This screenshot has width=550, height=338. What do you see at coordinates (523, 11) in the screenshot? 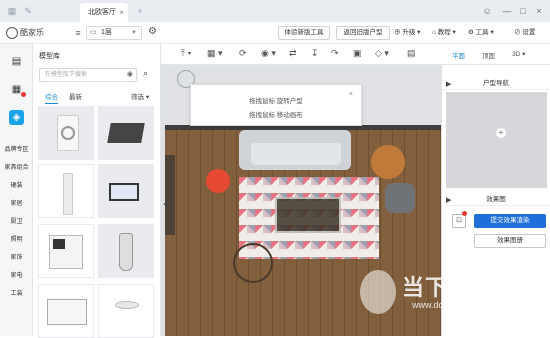
I see `maximize-button: □` at bounding box center [523, 11].